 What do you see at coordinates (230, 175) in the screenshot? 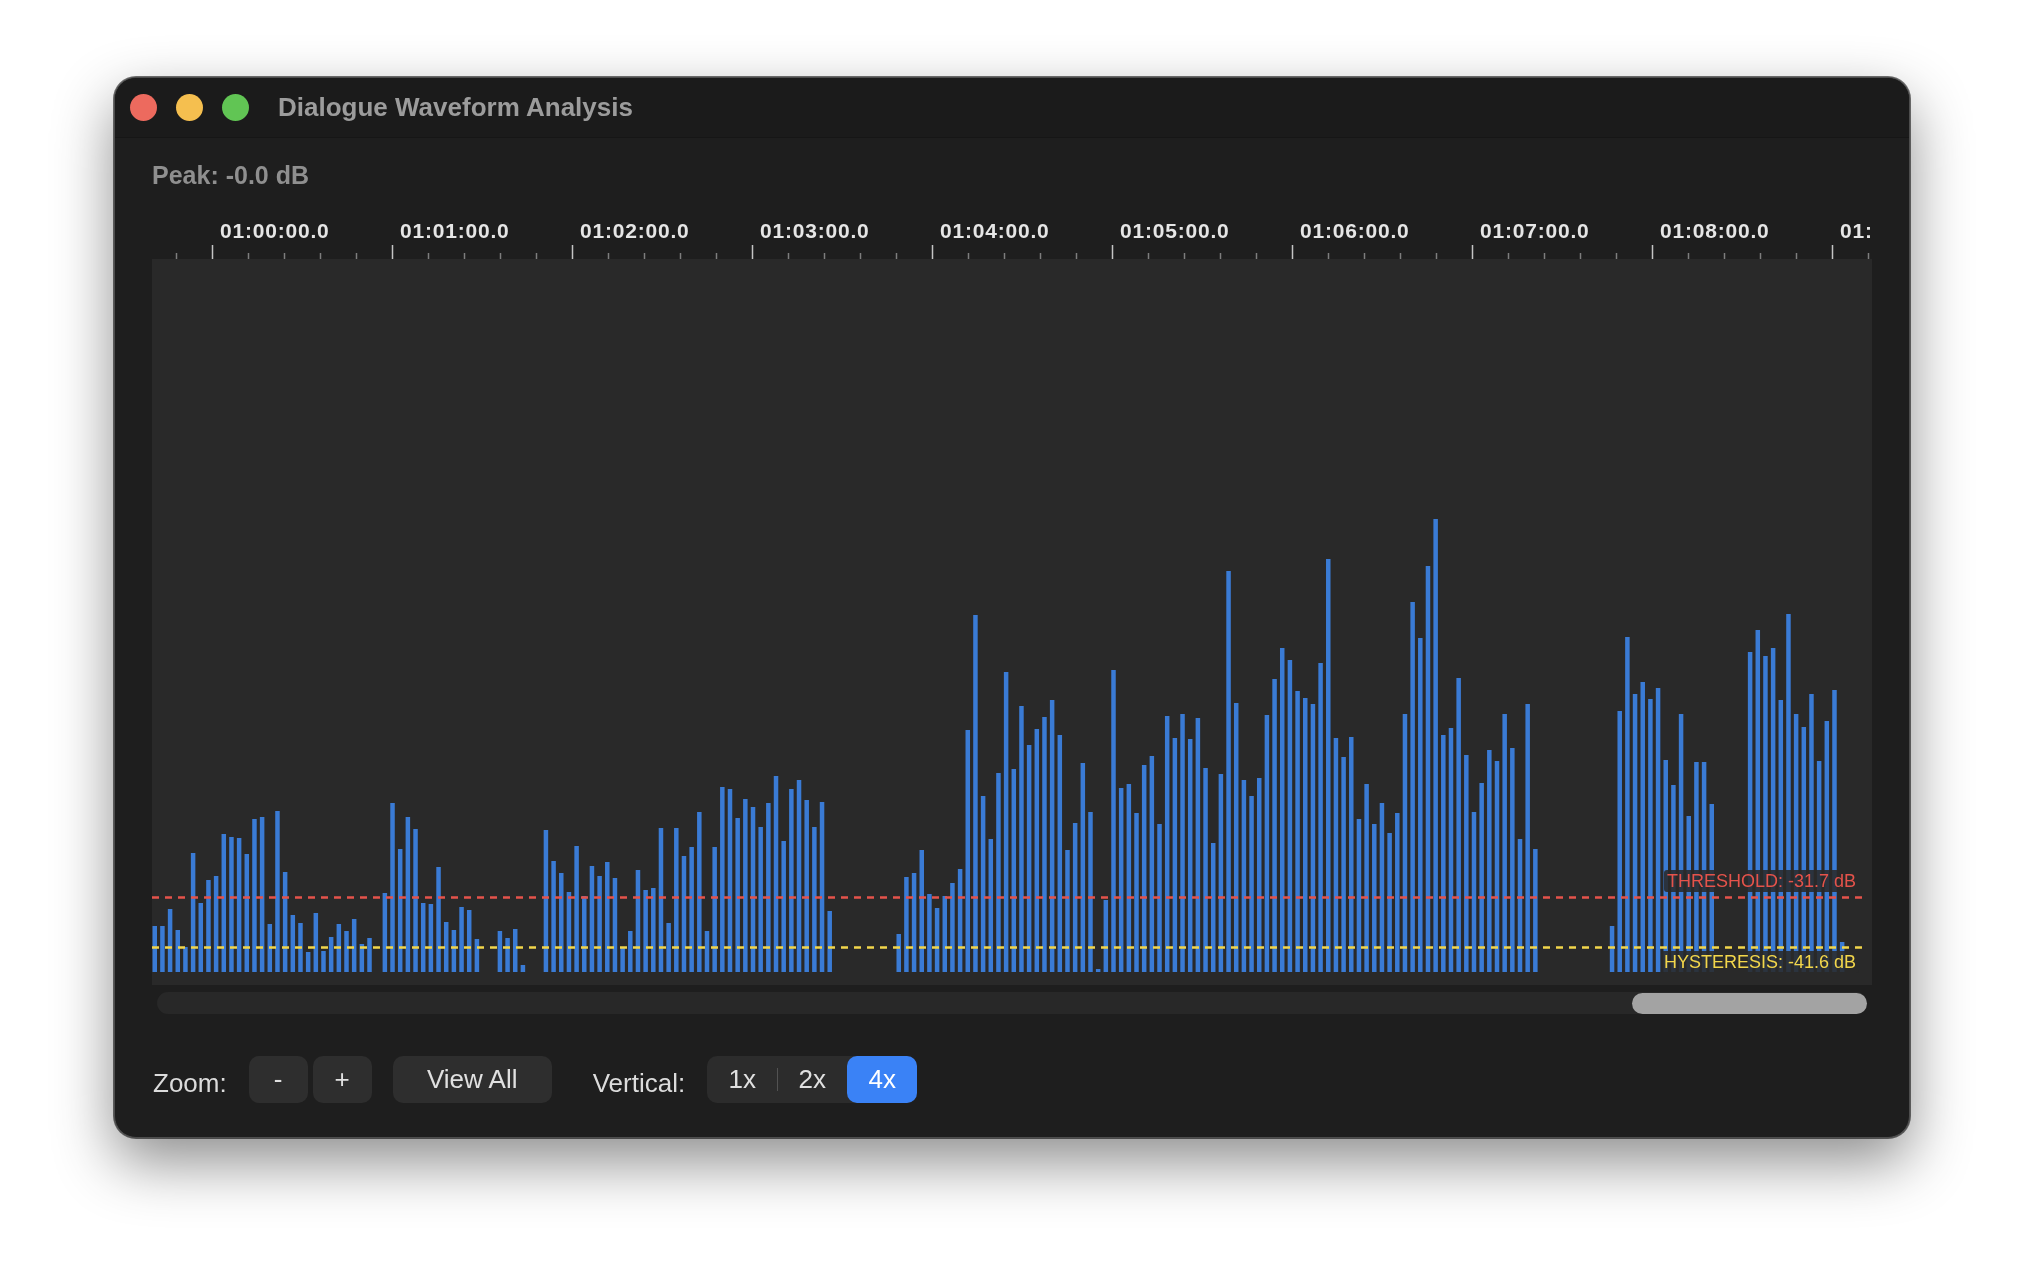
I see `peak-readout: Peak: -0.0 dB` at bounding box center [230, 175].